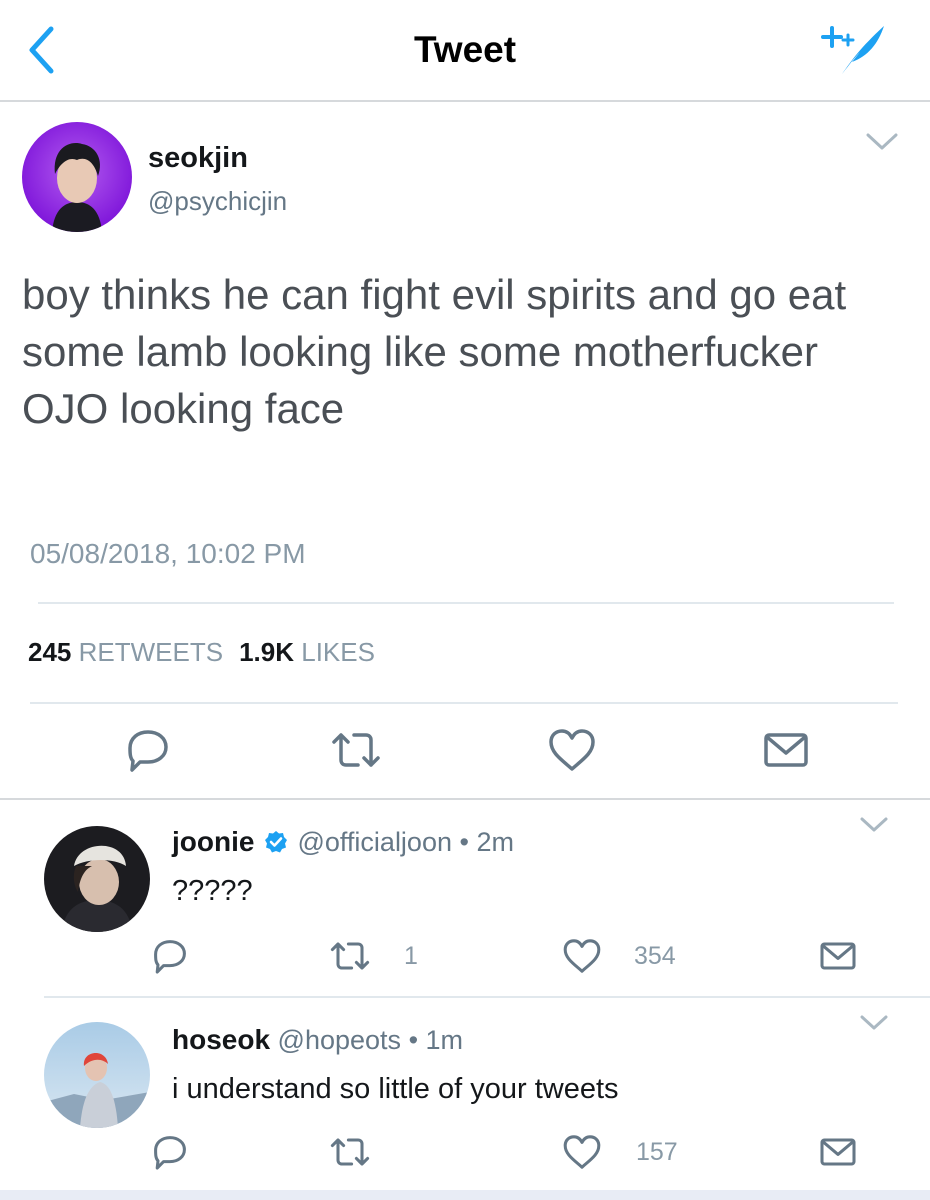  Describe the element at coordinates (217, 201) in the screenshot. I see `author-handle: @psychicjin` at that location.